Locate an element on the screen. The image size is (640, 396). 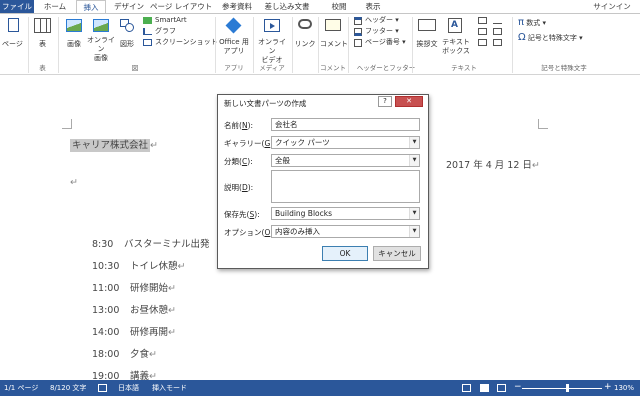
group-label-symbols: 記号と特殊文字 is located at coordinates (564, 68).